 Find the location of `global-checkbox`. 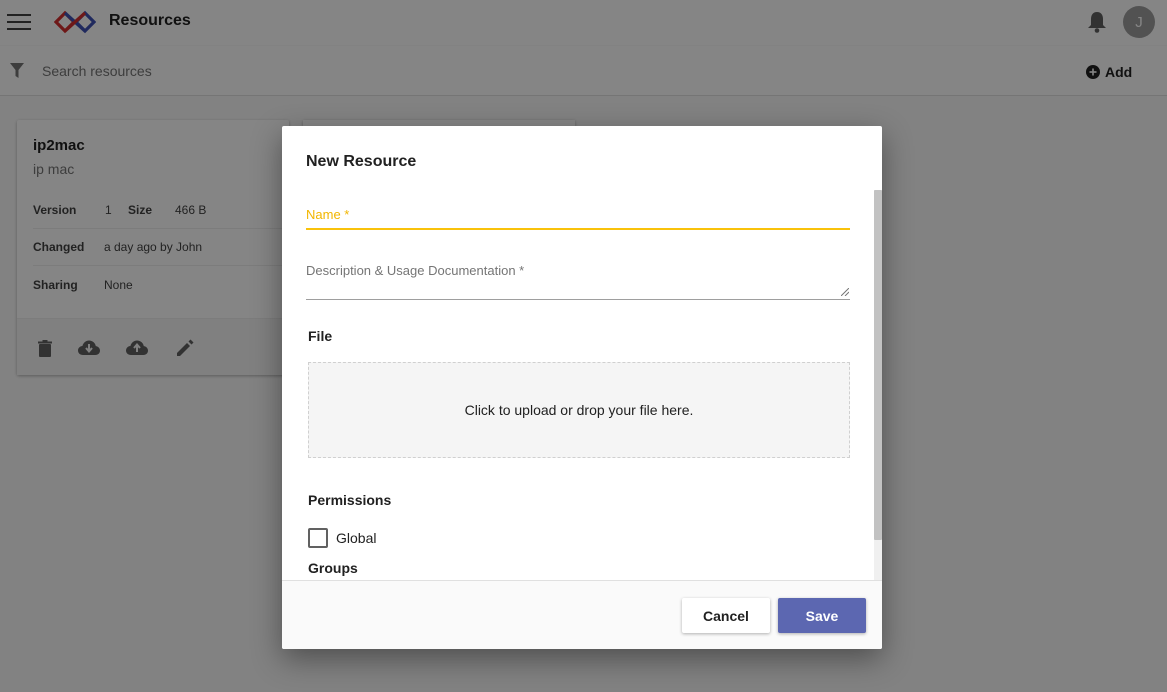

global-checkbox is located at coordinates (318, 538).